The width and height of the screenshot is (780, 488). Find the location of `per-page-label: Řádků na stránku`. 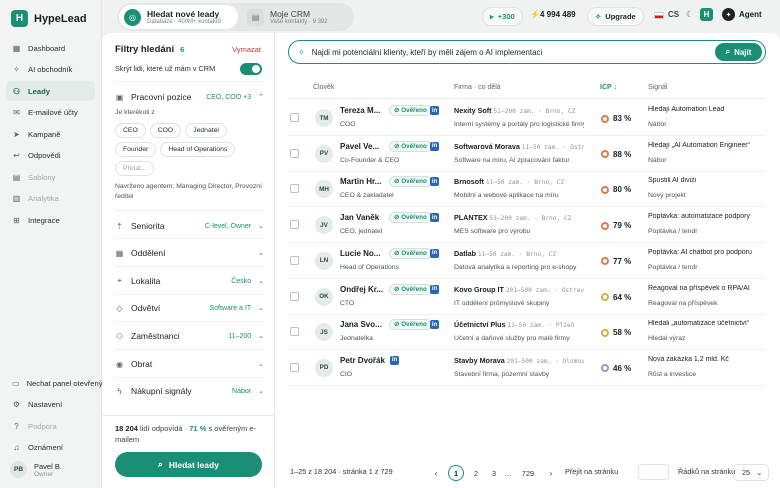

per-page-label: Řádků na stránku is located at coordinates (707, 471).